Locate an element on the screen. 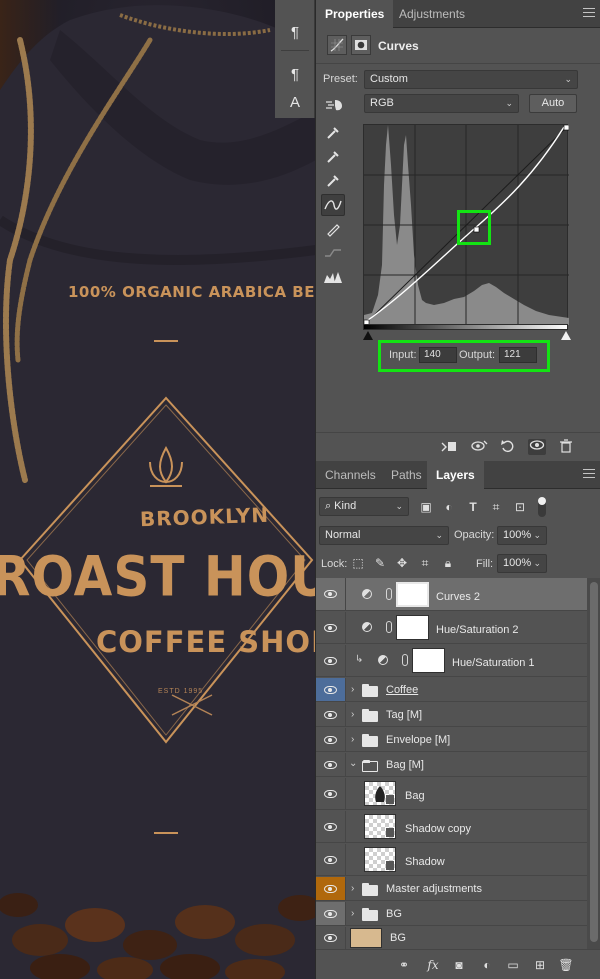  layer-row-bg: BG is located at coordinates (451, 938).